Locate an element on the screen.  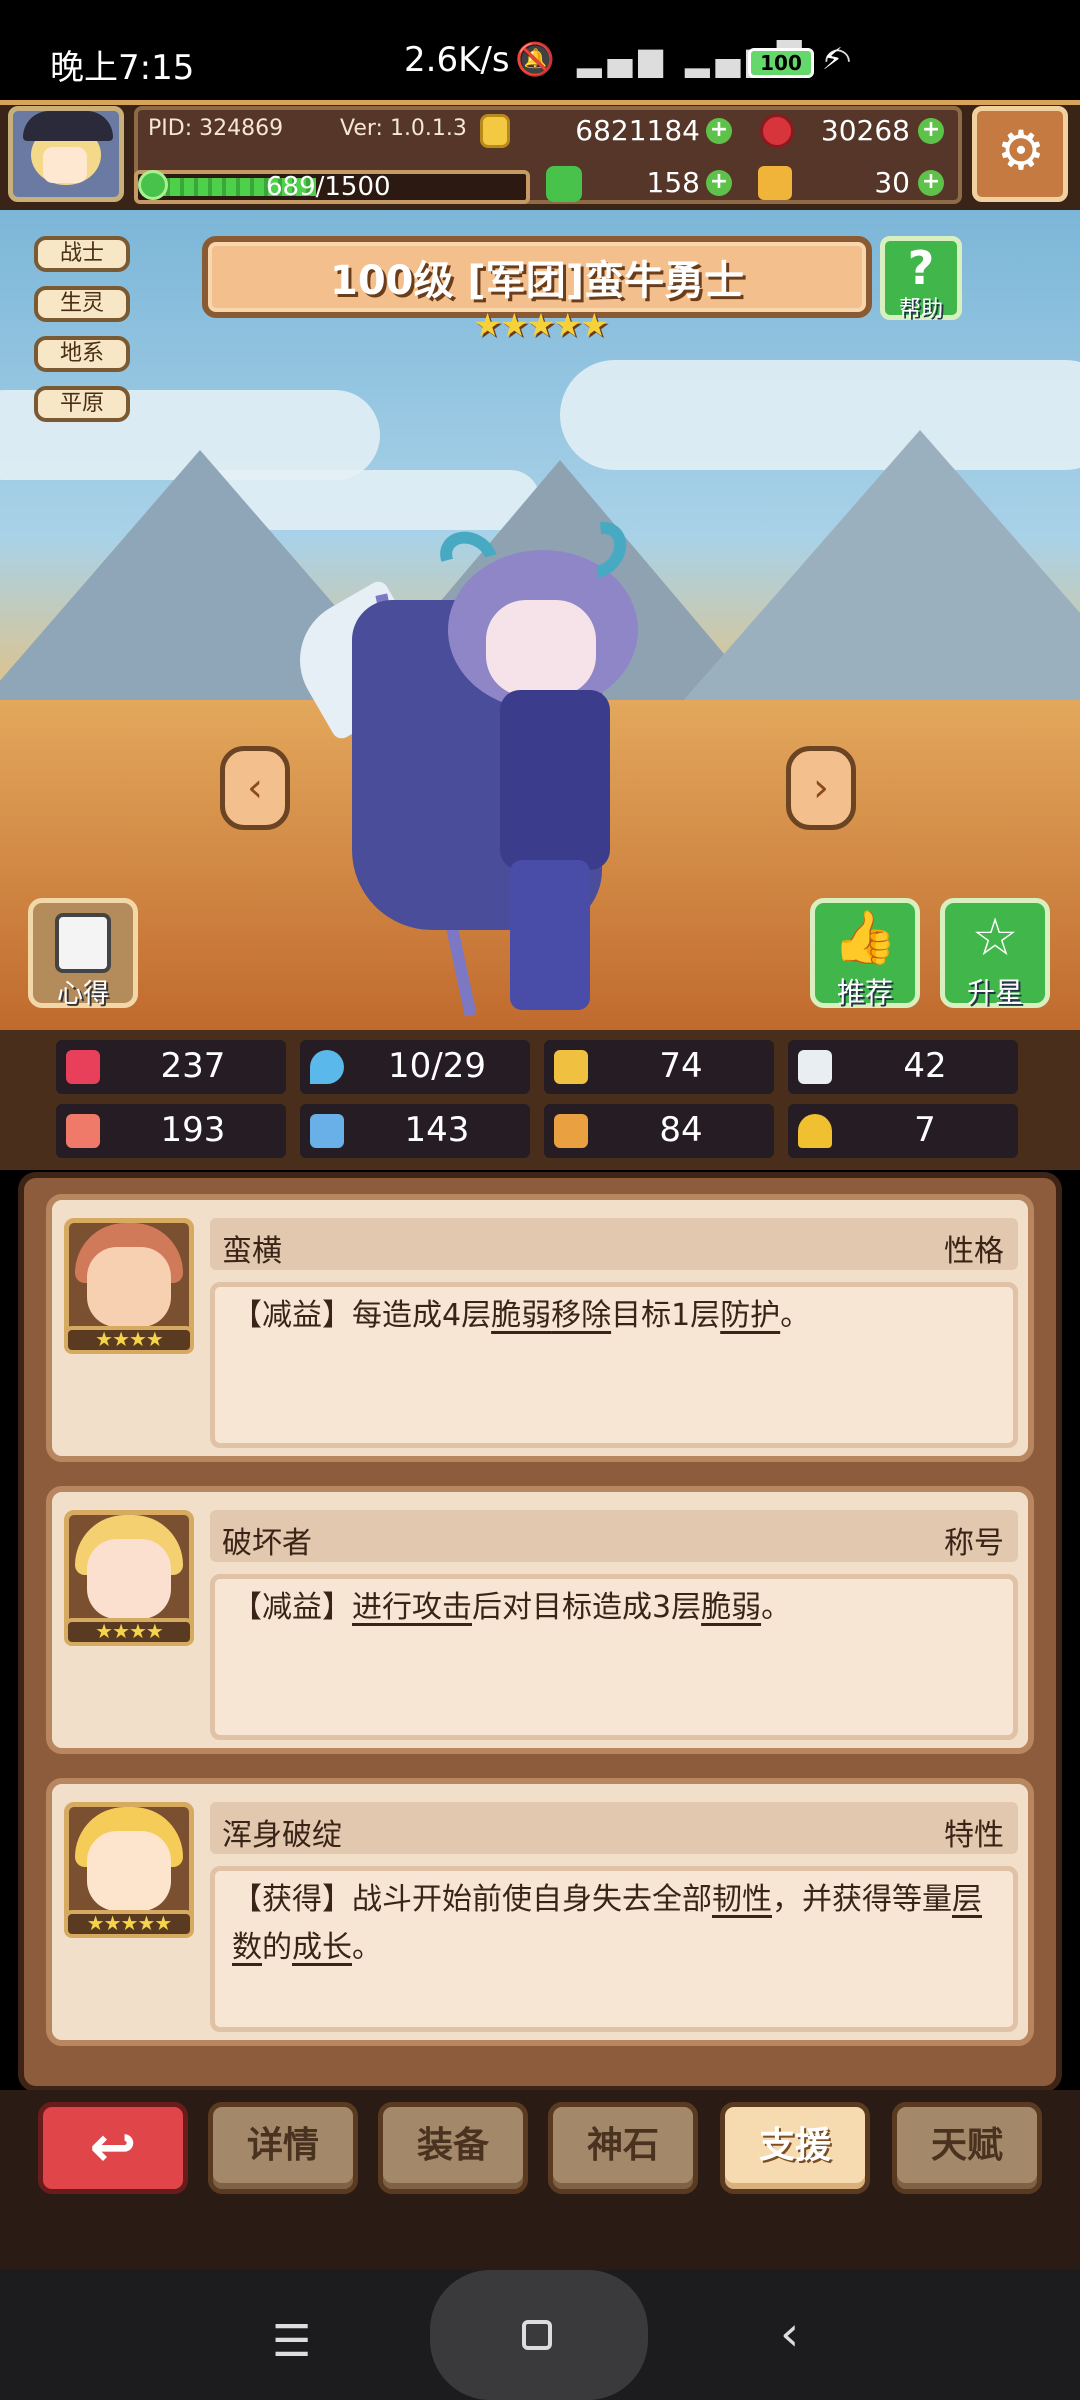
battery-icon: 100 is located at coordinates (781, 63).